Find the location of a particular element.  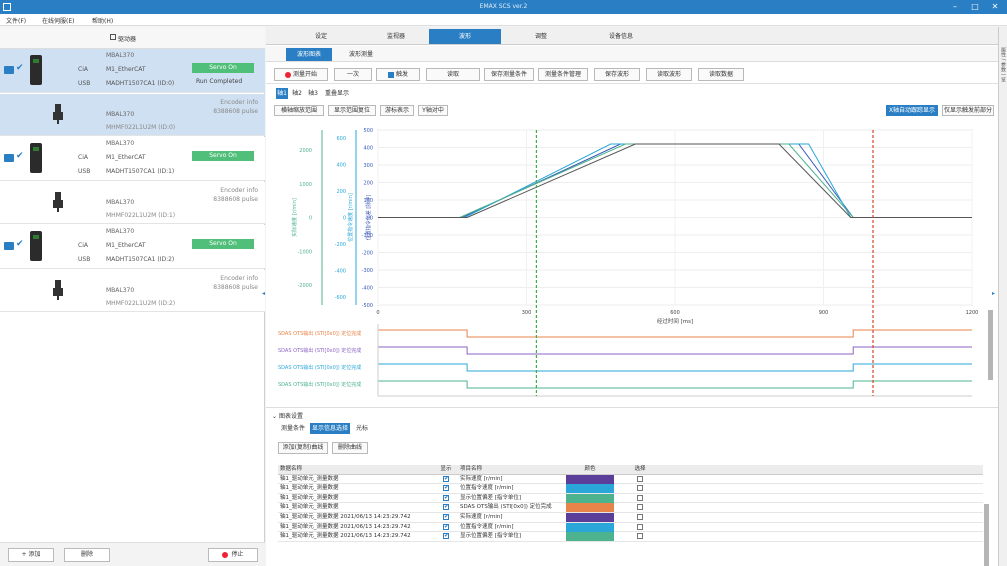

pre-trigger-button: 仅显示触发前部分 is located at coordinates (968, 110).